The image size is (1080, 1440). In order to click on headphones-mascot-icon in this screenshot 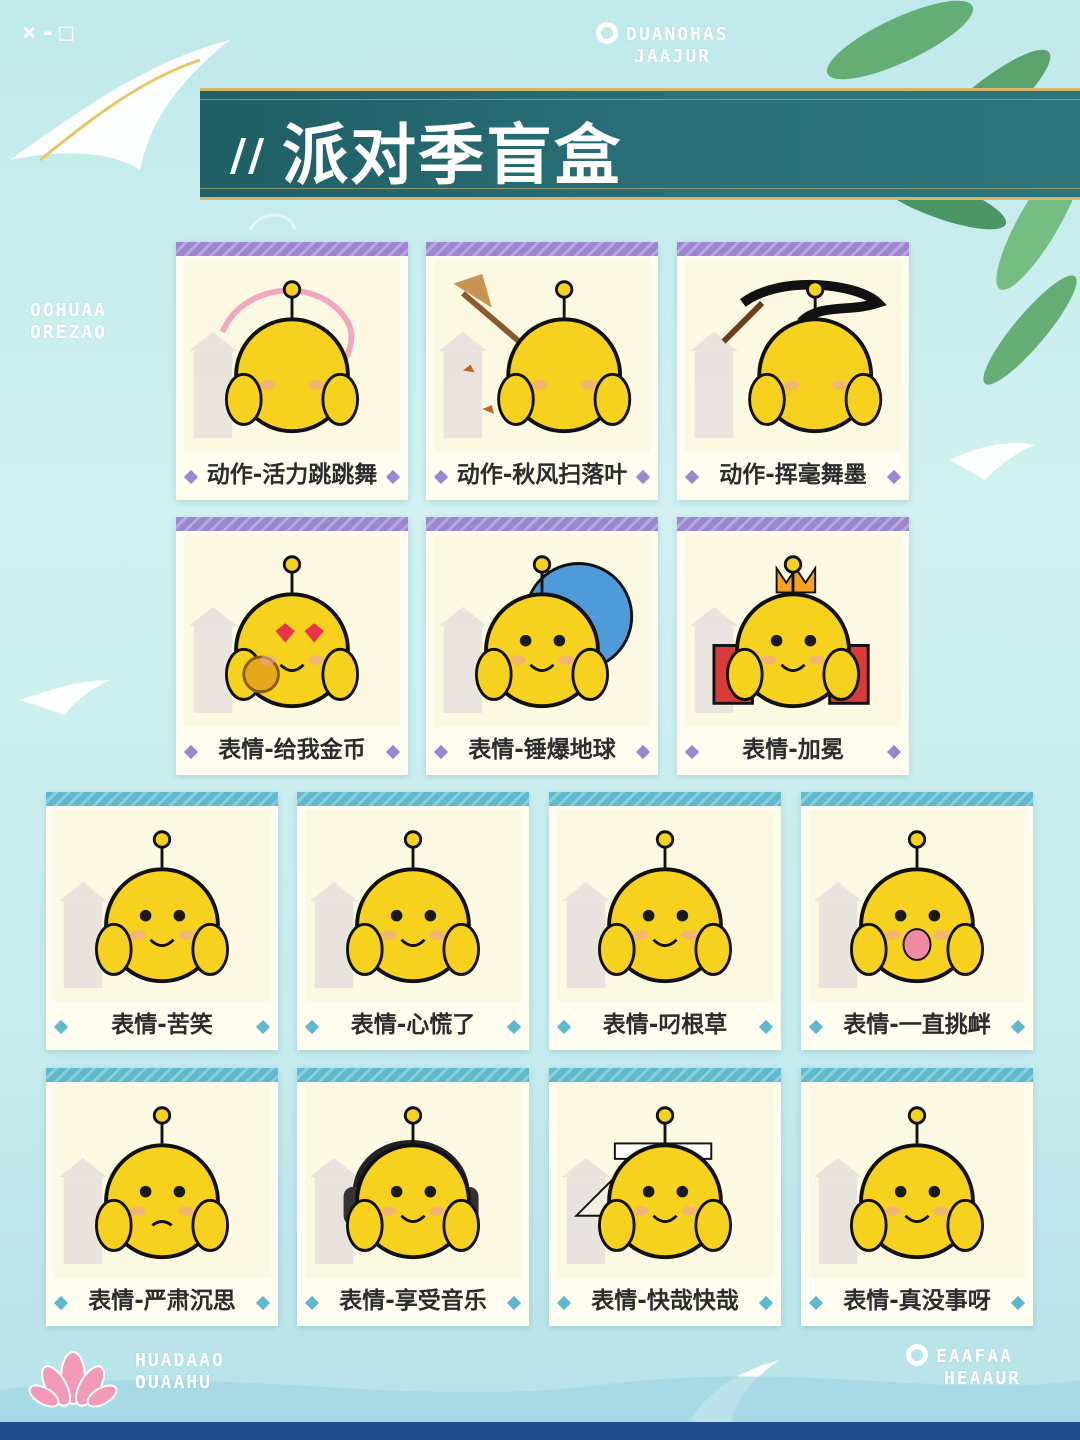, I will do `click(413, 1182)`.